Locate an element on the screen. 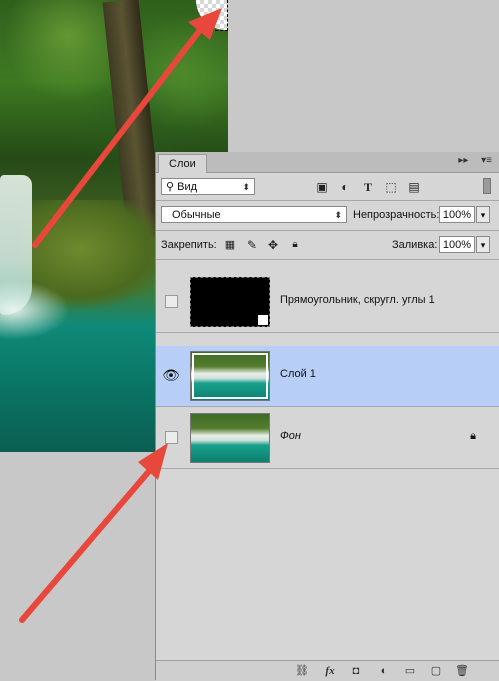 This screenshot has width=499, height=681. blend-mode-select: Обычные ⬍ is located at coordinates (254, 214).